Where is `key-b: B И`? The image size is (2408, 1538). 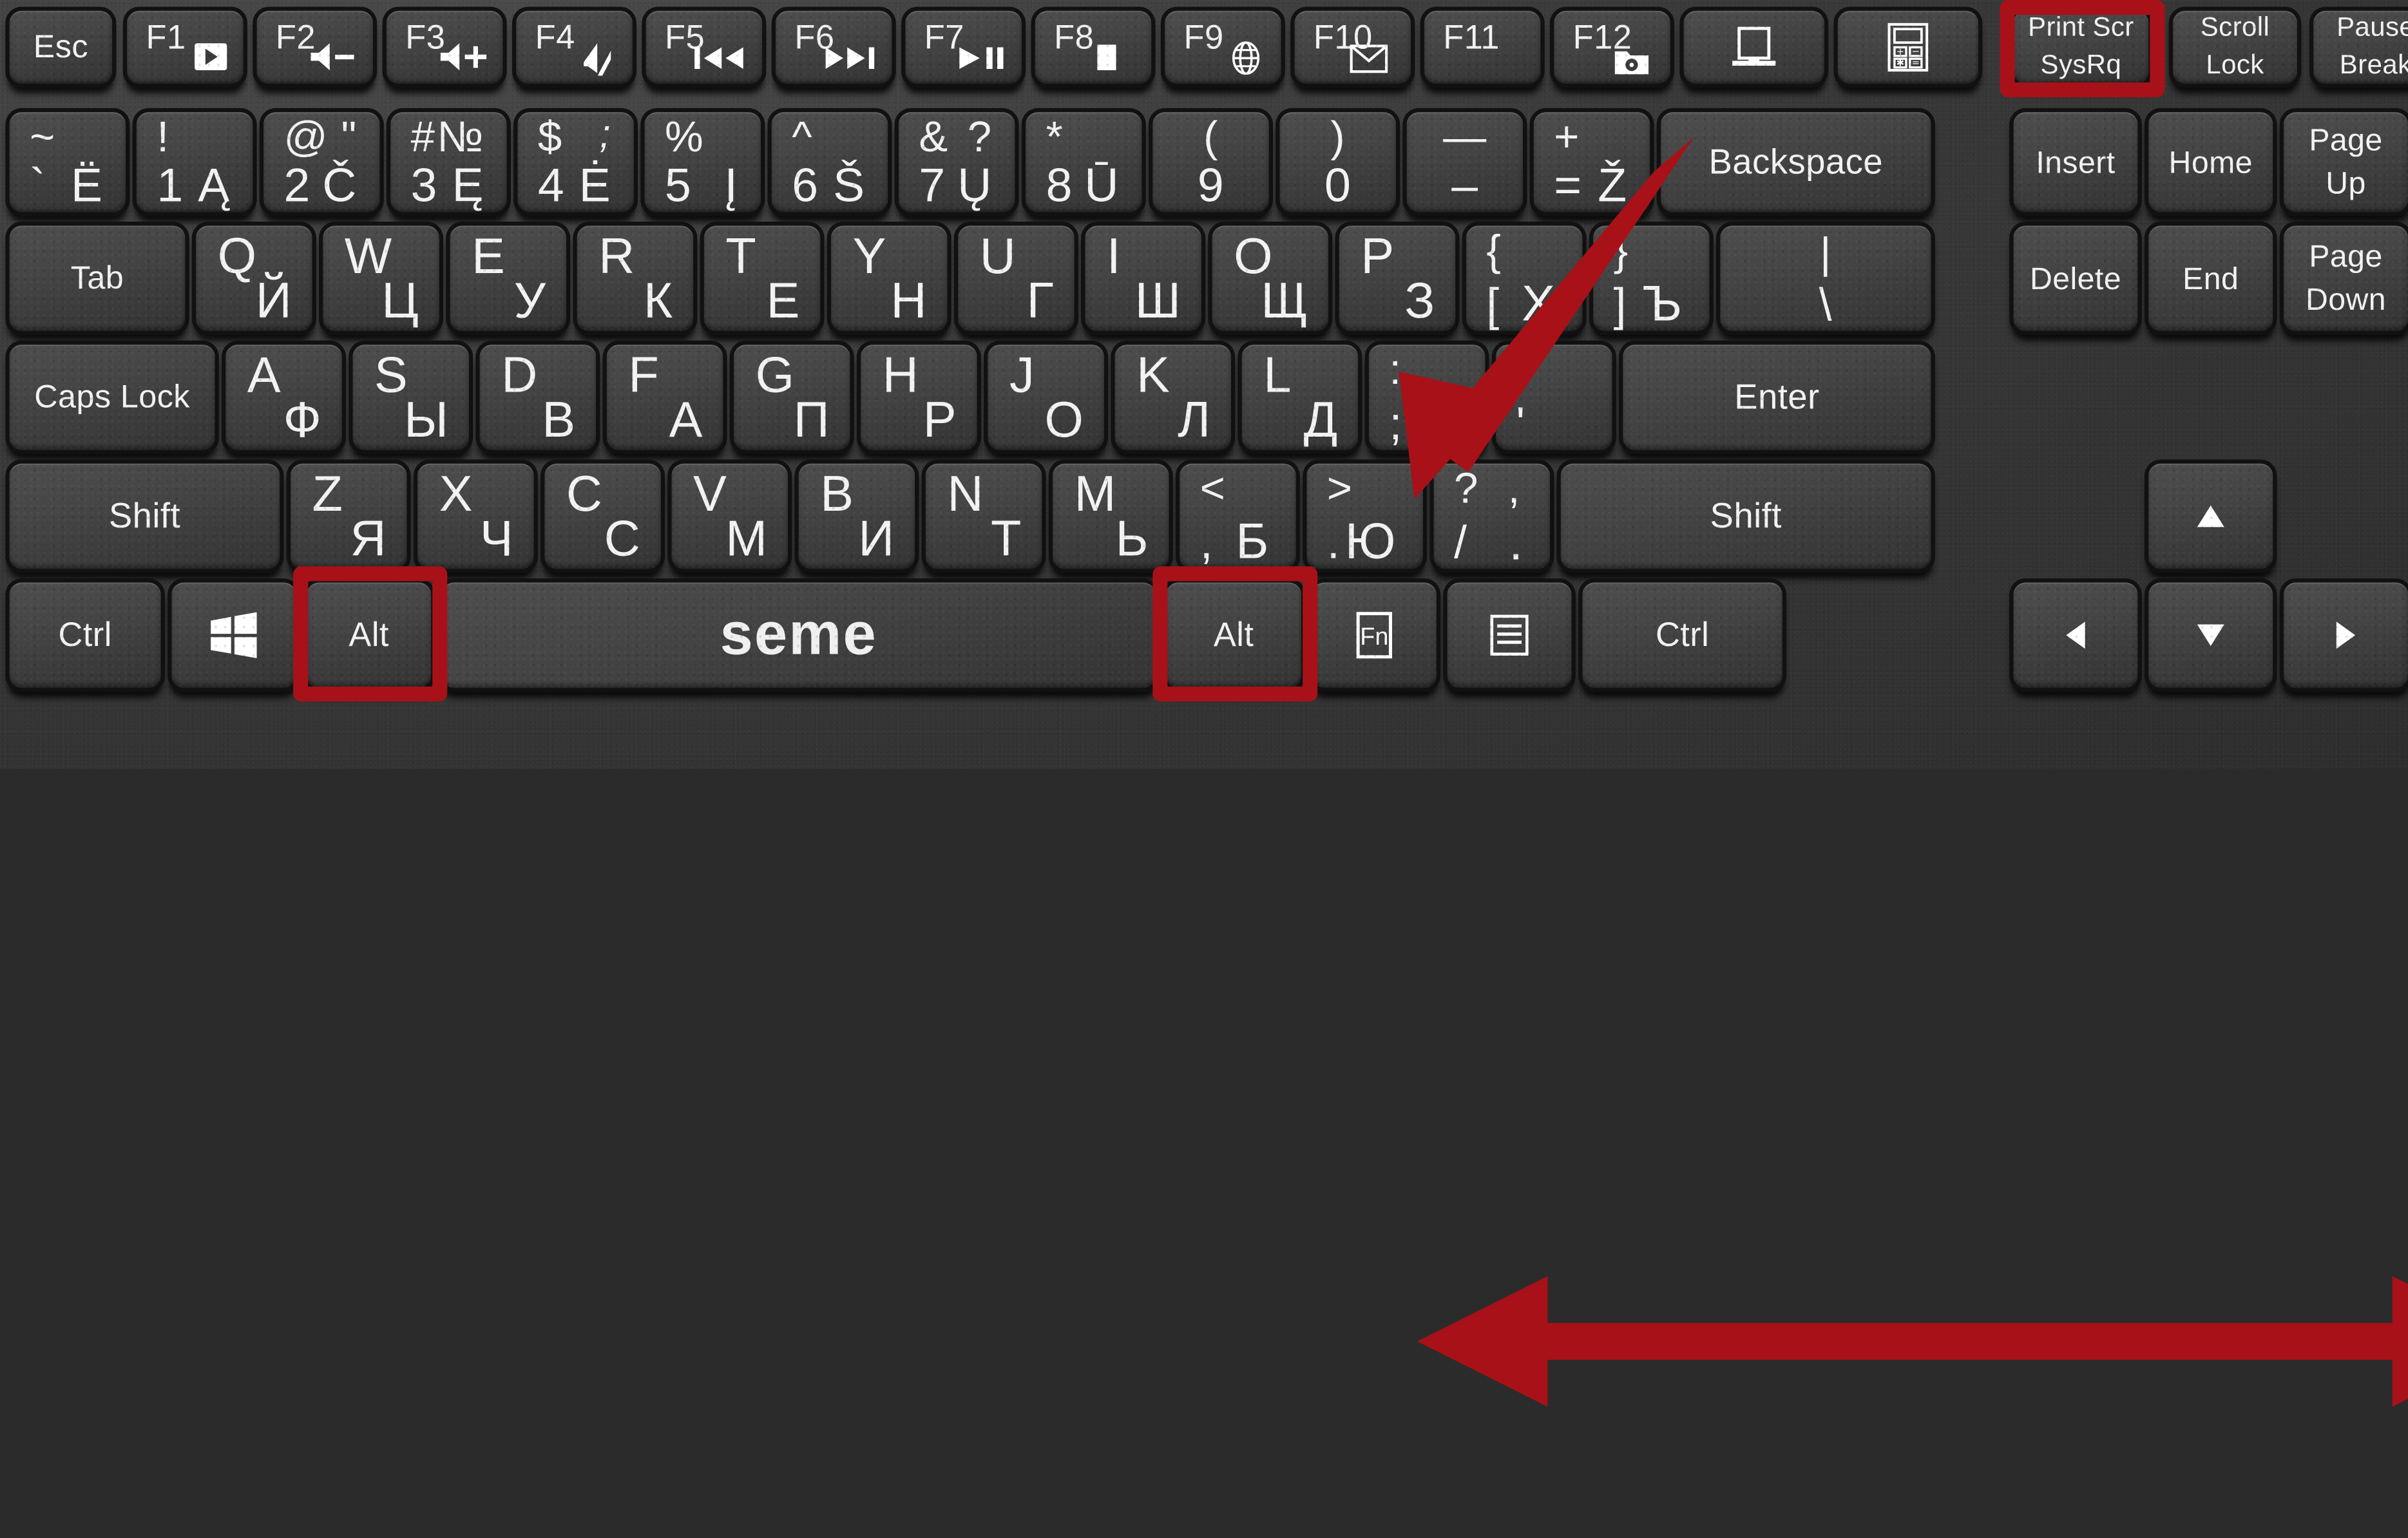
key-b: B И is located at coordinates (857, 516).